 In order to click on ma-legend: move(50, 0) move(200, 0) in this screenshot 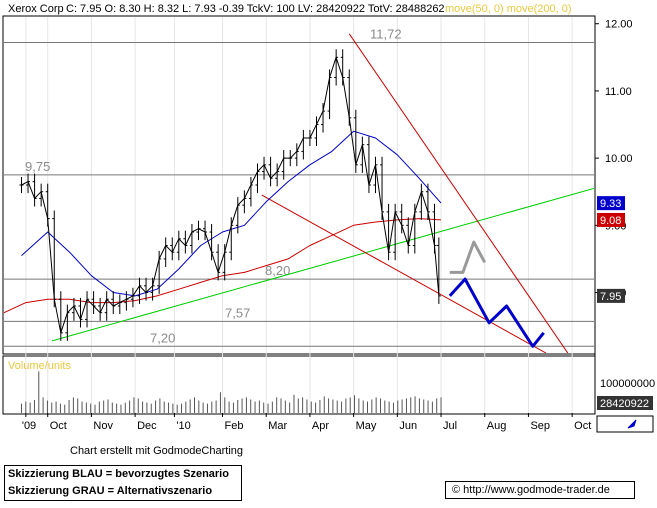, I will do `click(508, 9)`.